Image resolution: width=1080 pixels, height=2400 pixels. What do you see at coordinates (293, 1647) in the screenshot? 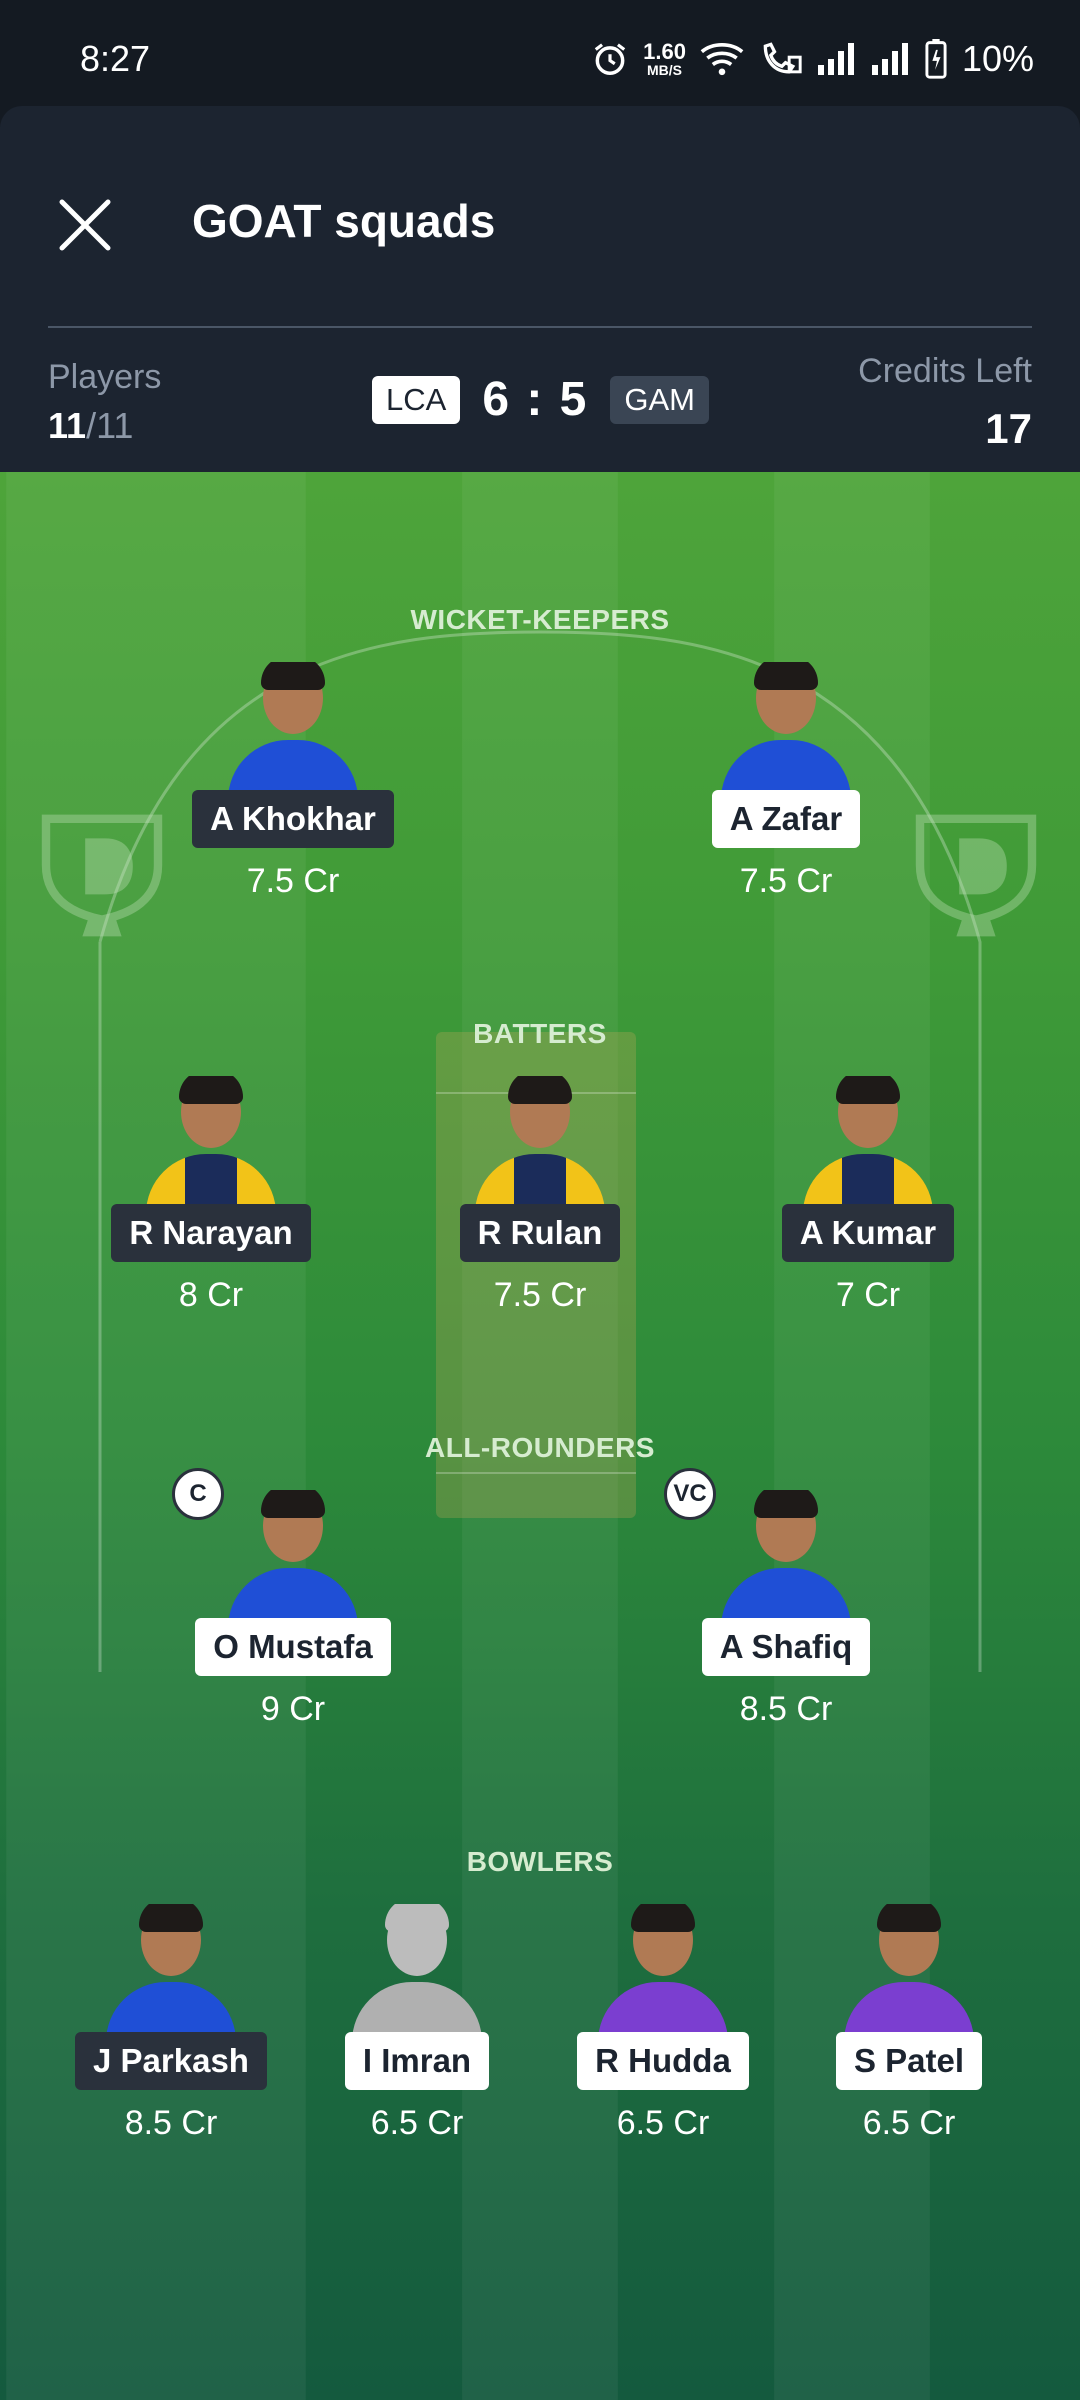
I see `player-name-tag: O Mustafa` at bounding box center [293, 1647].